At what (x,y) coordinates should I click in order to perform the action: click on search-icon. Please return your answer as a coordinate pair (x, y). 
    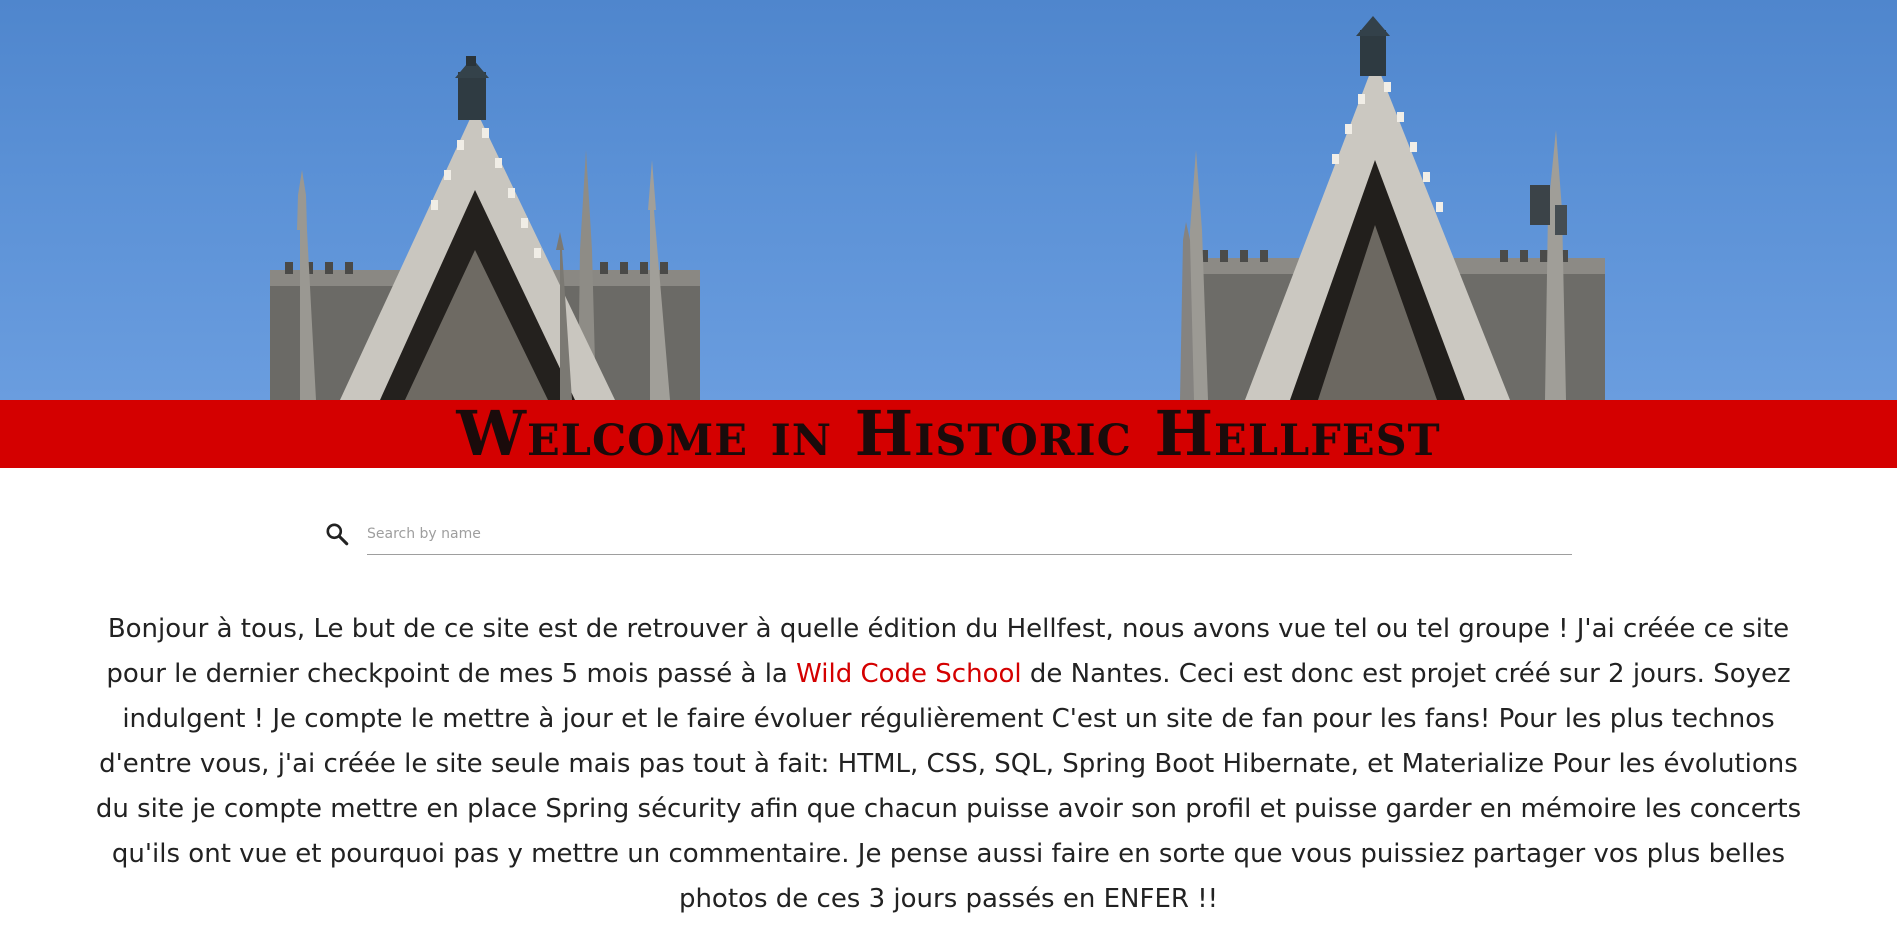
    Looking at the image, I should click on (337, 534).